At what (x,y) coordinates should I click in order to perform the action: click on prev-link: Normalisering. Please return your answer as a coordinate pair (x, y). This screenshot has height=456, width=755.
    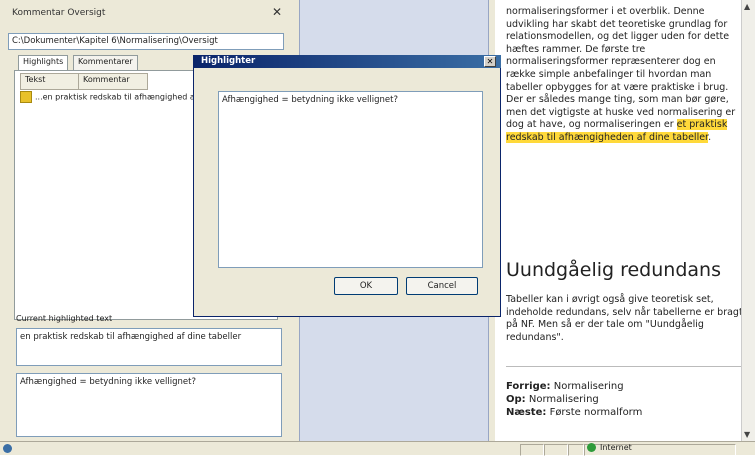
    Looking at the image, I should click on (589, 386).